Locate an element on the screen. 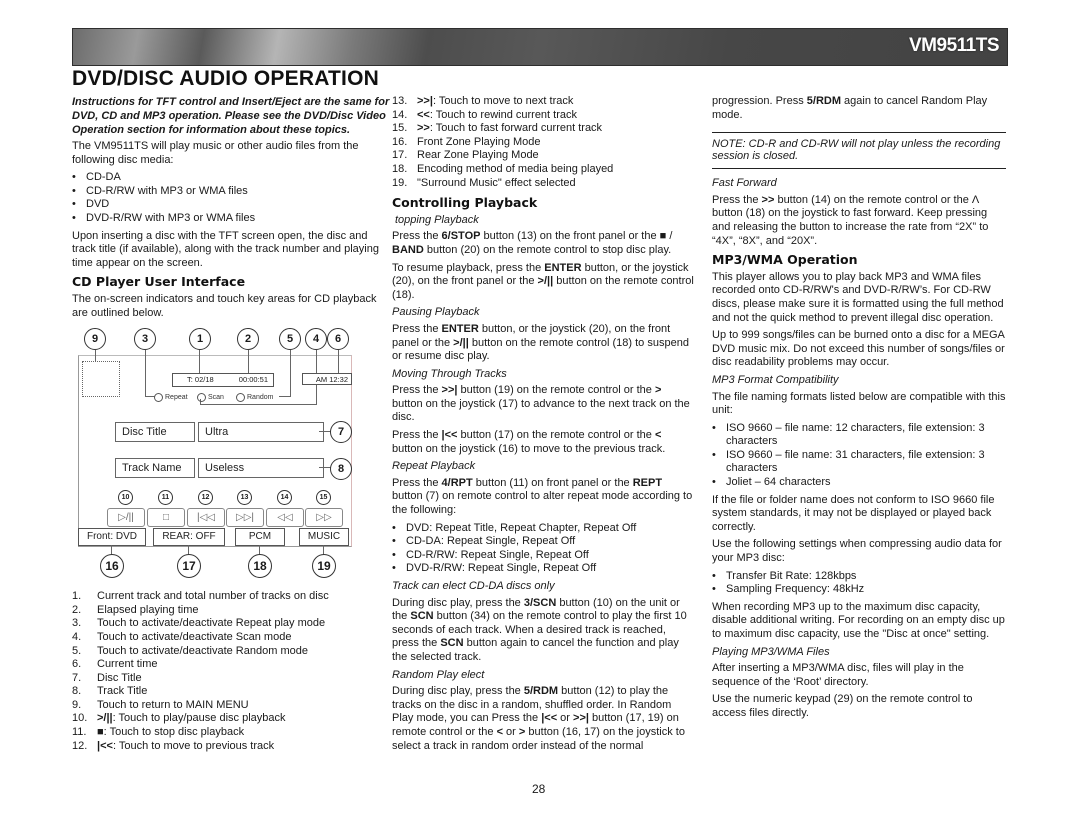 The height and width of the screenshot is (834, 1080). legend-item: 2. Elapsed playing time is located at coordinates (135, 609).